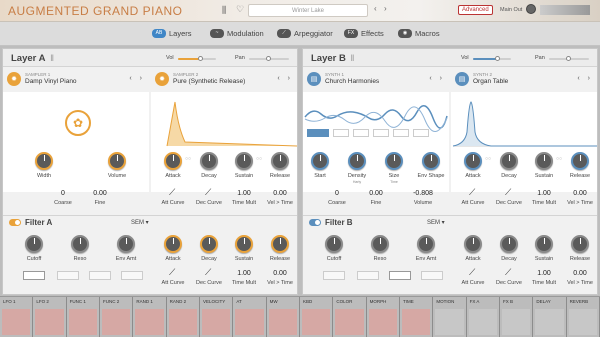 This screenshot has height=337, width=600. What do you see at coordinates (431, 161) in the screenshot?
I see `env-shape-knob` at bounding box center [431, 161].